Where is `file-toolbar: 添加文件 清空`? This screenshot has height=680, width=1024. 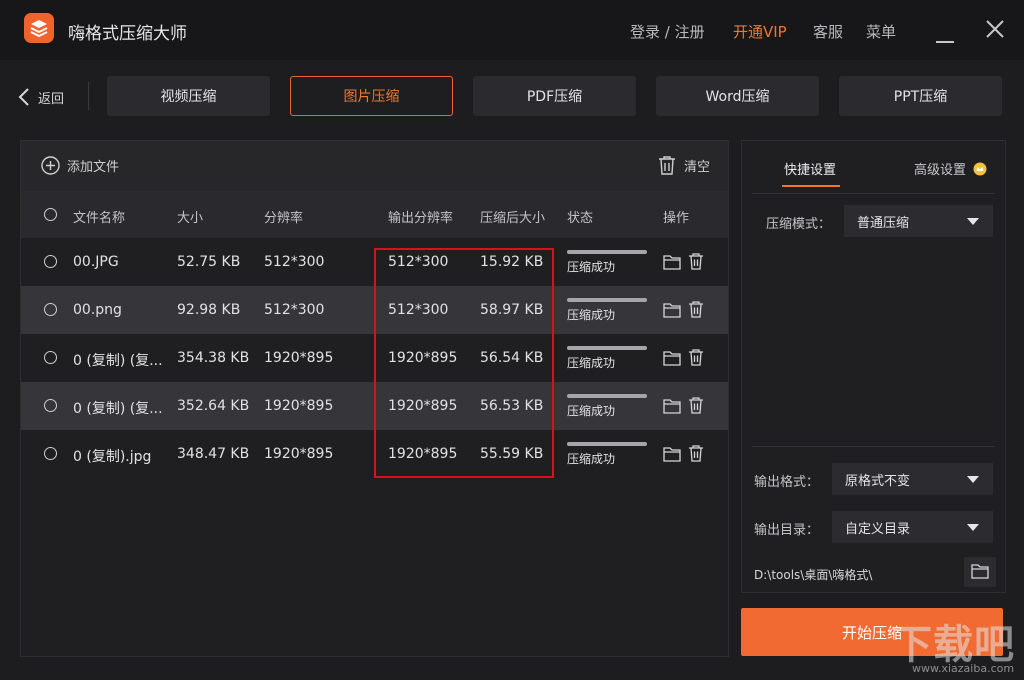 file-toolbar: 添加文件 清空 is located at coordinates (374, 166).